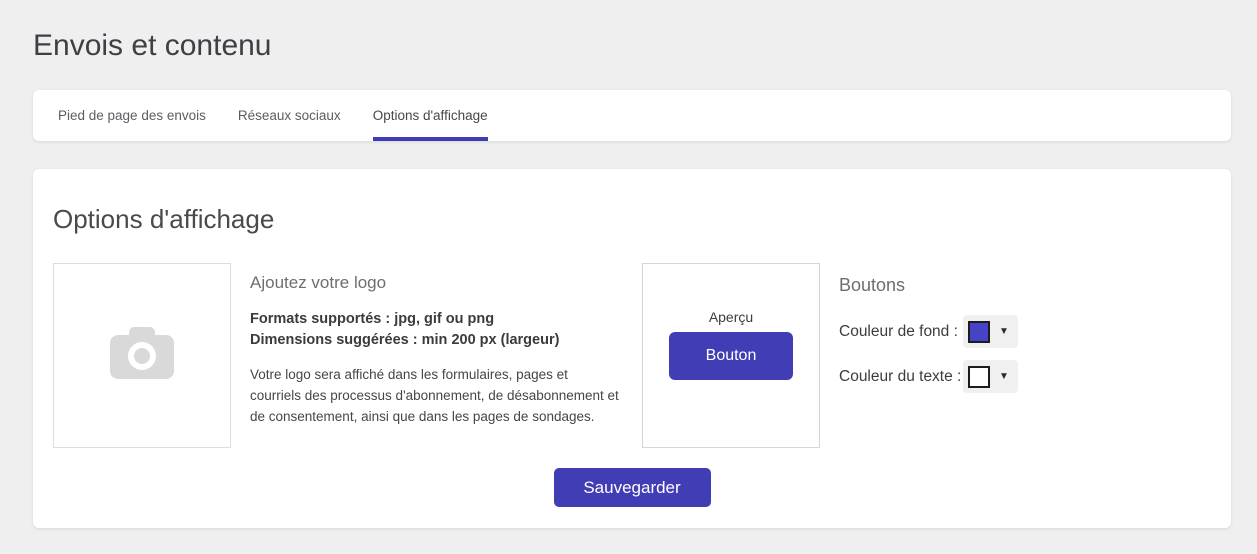  I want to click on text-color-label: Couleur du texte :, so click(900, 376).